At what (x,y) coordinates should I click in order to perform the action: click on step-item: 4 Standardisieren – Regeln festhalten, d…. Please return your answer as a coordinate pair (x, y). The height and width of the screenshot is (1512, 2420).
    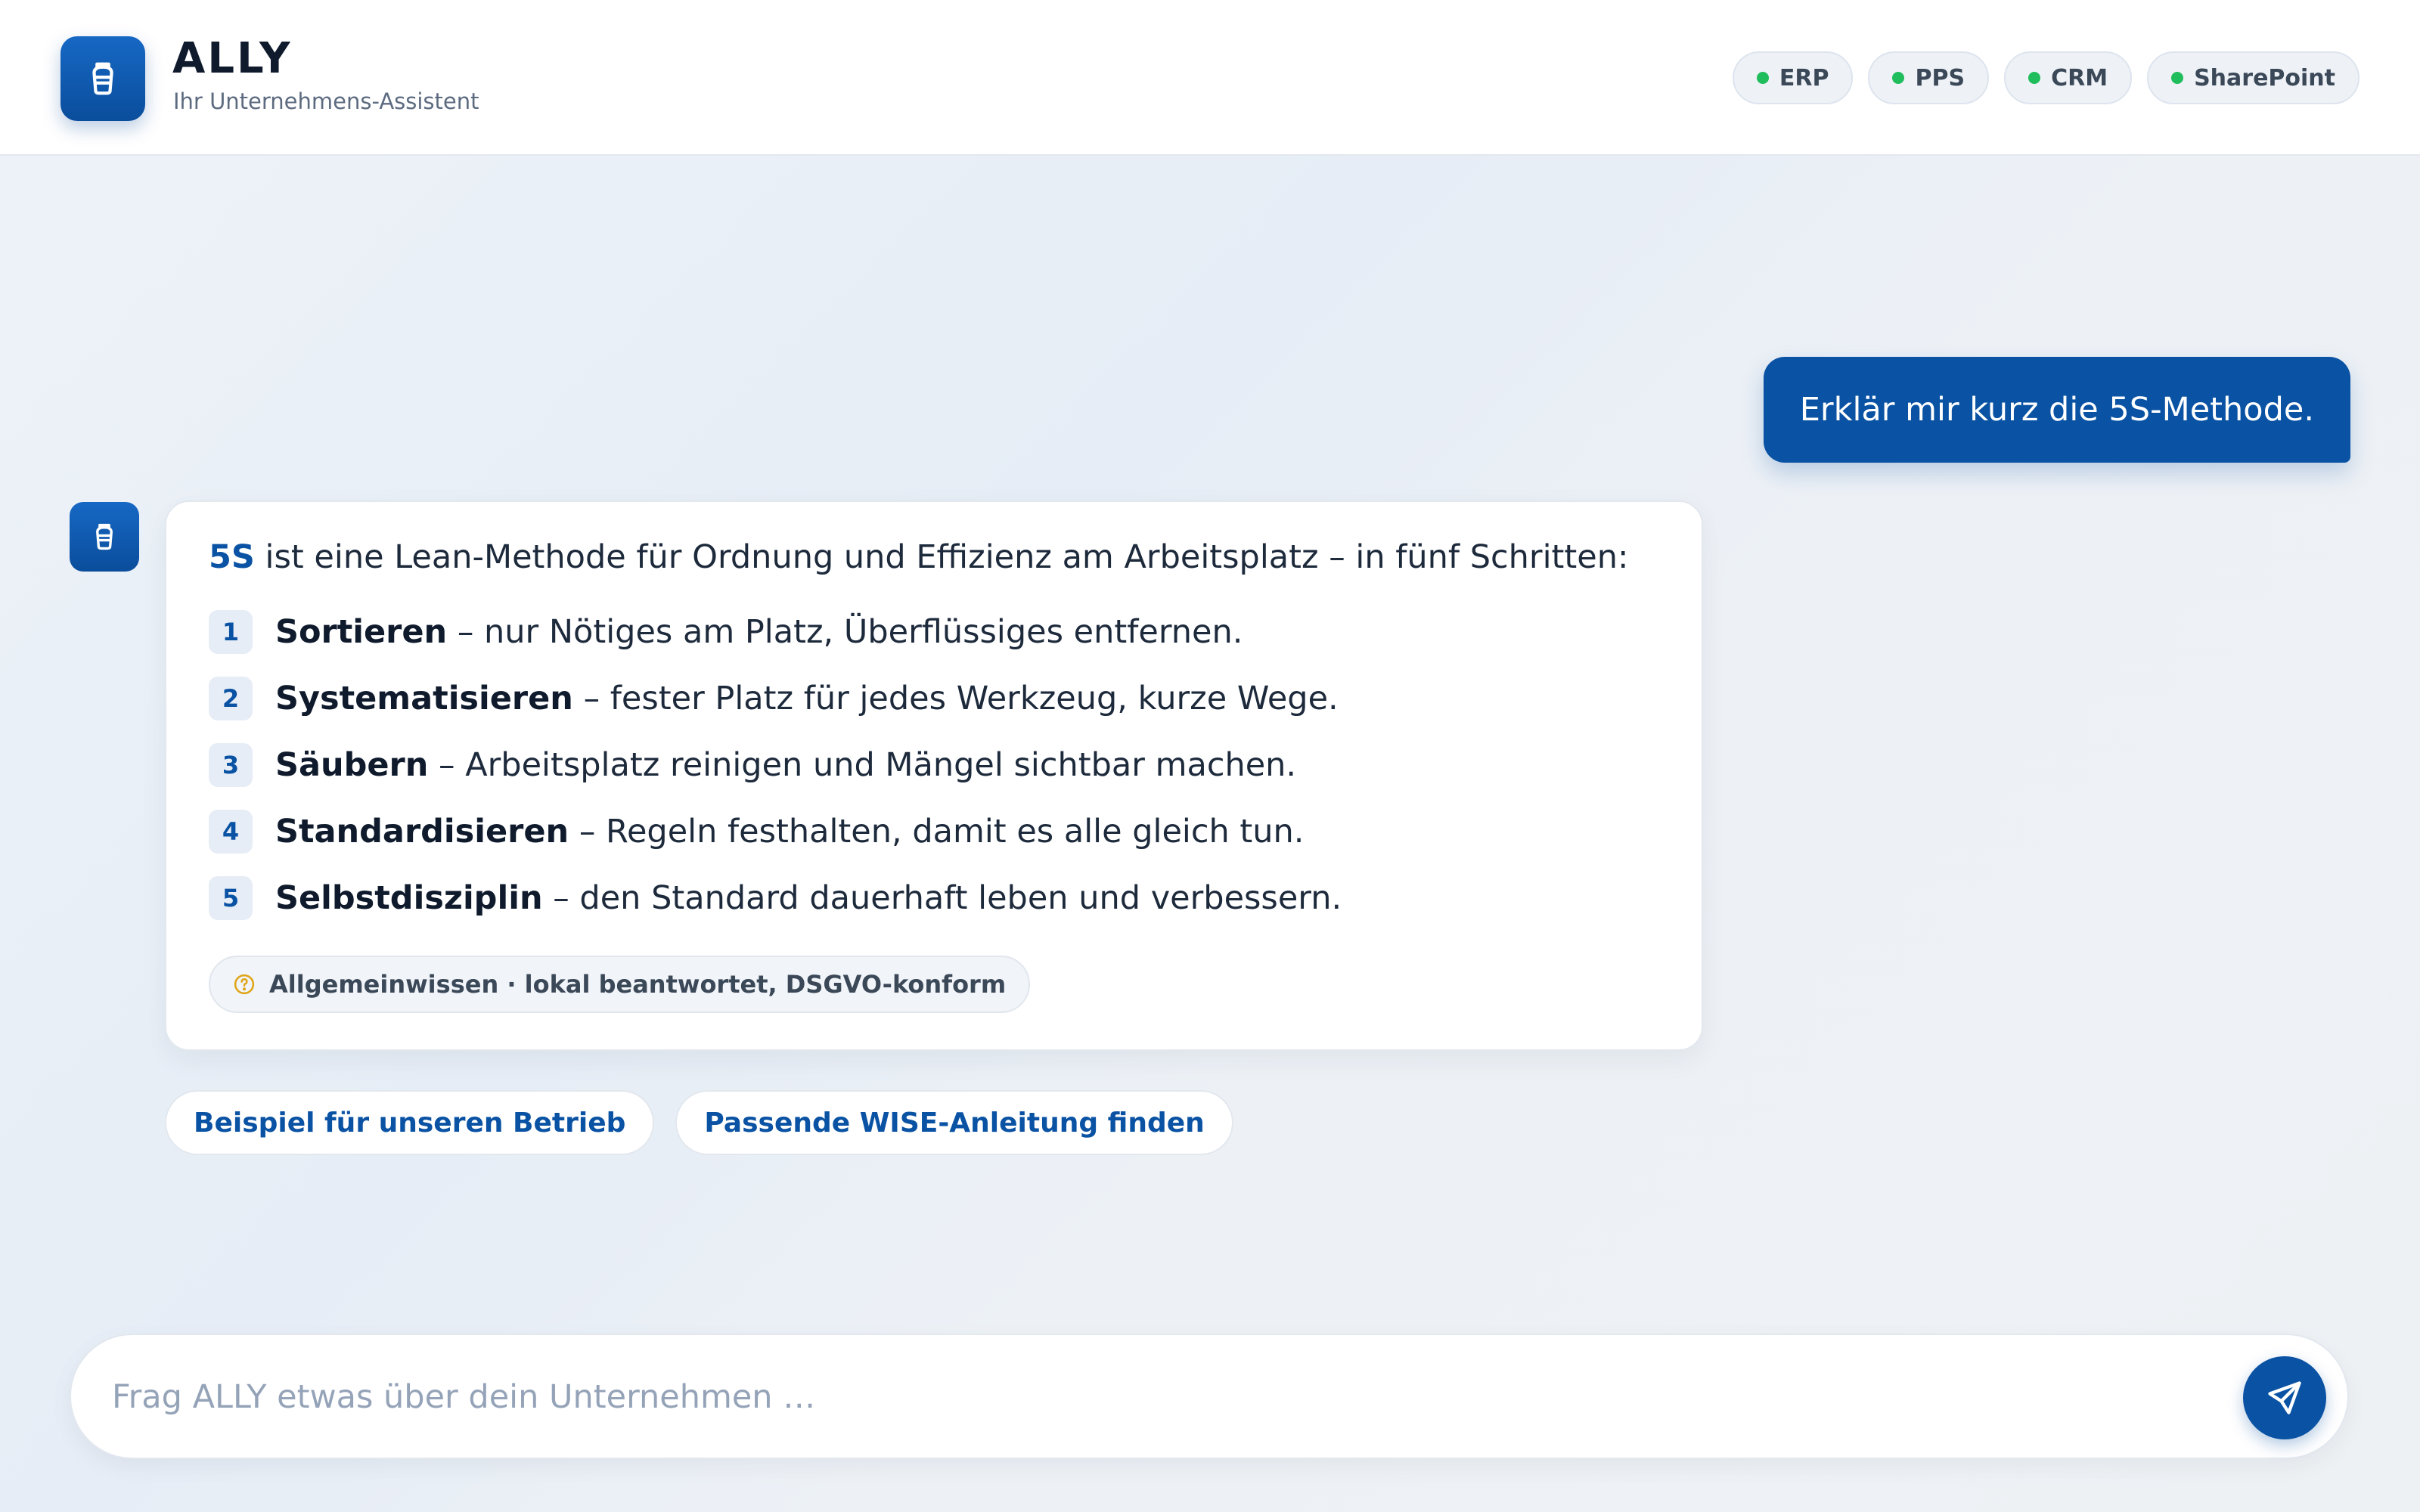
    Looking at the image, I should click on (756, 832).